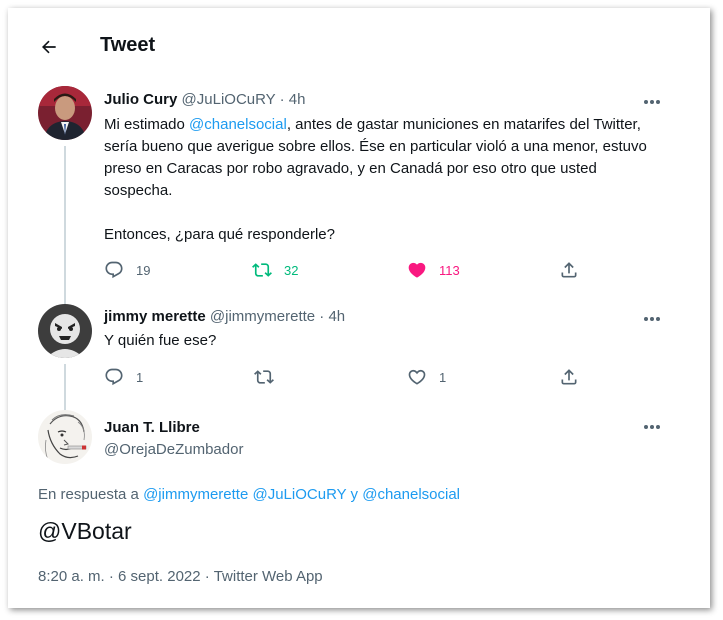 This screenshot has width=723, height=620. I want to click on replying-to-conjunction: y, so click(354, 494).